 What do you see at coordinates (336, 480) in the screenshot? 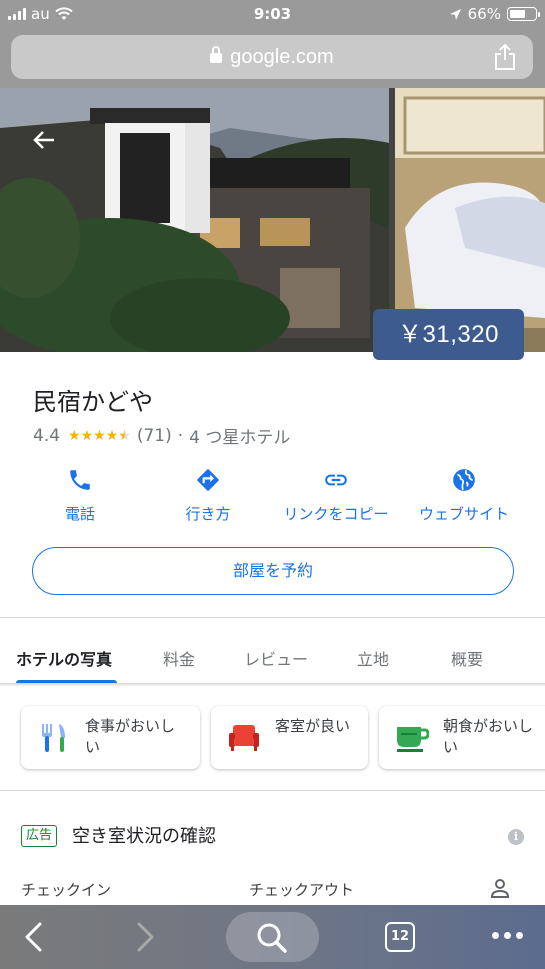
I see `link-icon` at bounding box center [336, 480].